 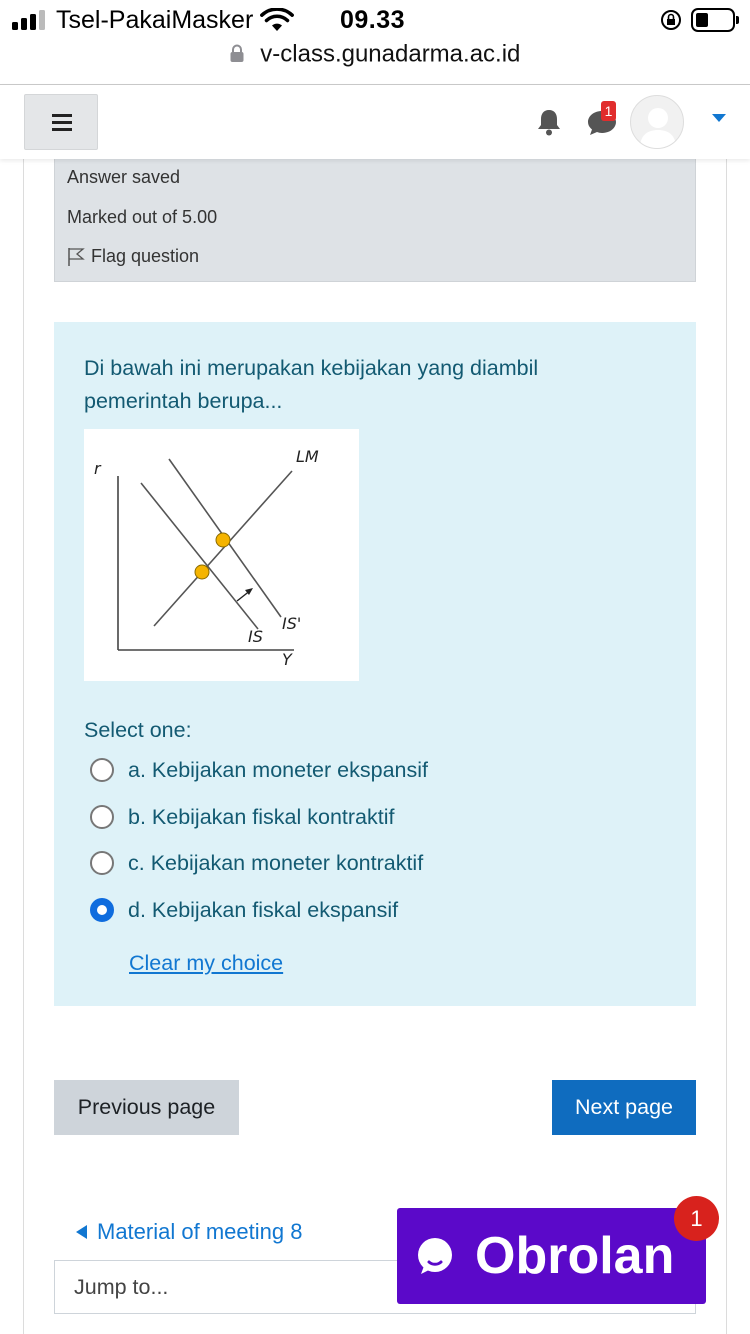 What do you see at coordinates (30, 20) in the screenshot?
I see `signal-icon` at bounding box center [30, 20].